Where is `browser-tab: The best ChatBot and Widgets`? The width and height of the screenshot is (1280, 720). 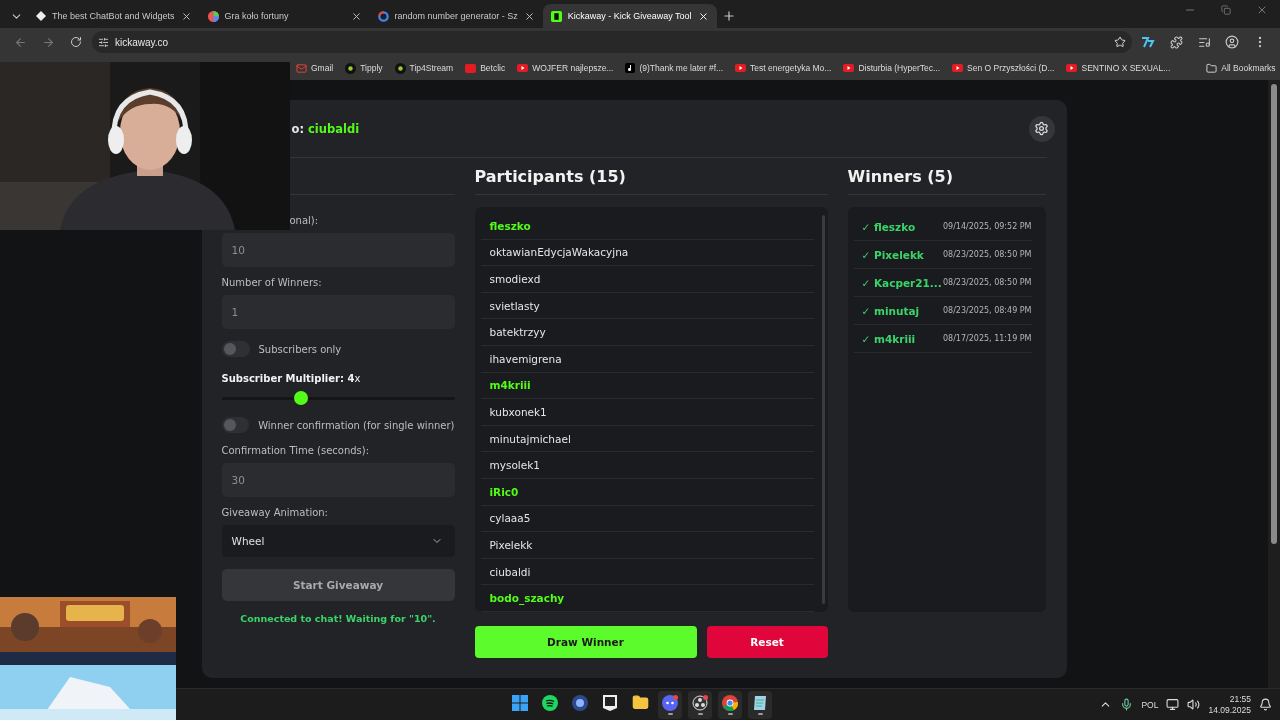 browser-tab: The best ChatBot and Widgets is located at coordinates (114, 16).